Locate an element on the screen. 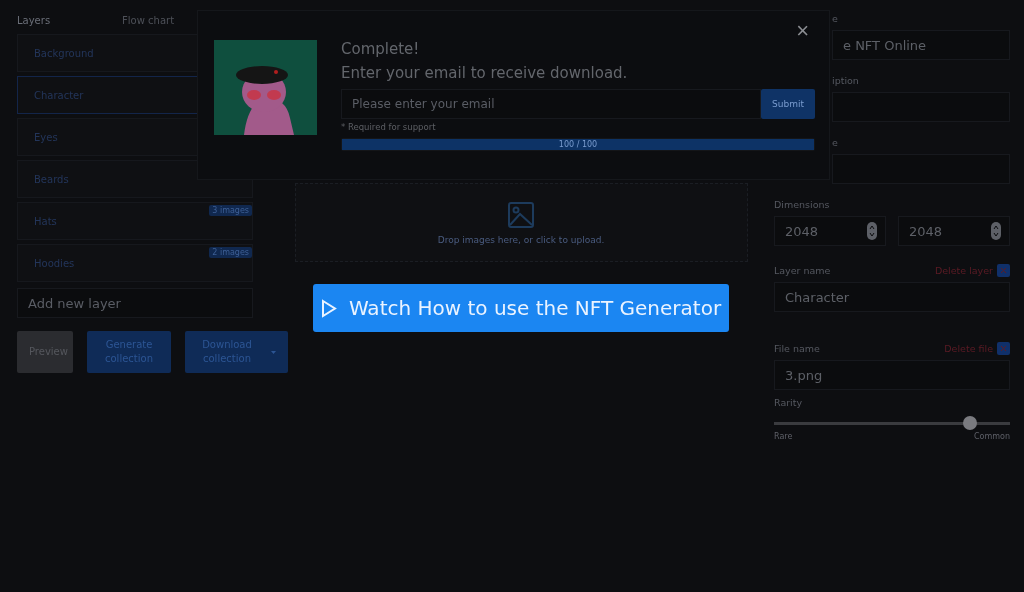 The width and height of the screenshot is (1024, 592). delete-layer-button is located at coordinates (1003, 270).